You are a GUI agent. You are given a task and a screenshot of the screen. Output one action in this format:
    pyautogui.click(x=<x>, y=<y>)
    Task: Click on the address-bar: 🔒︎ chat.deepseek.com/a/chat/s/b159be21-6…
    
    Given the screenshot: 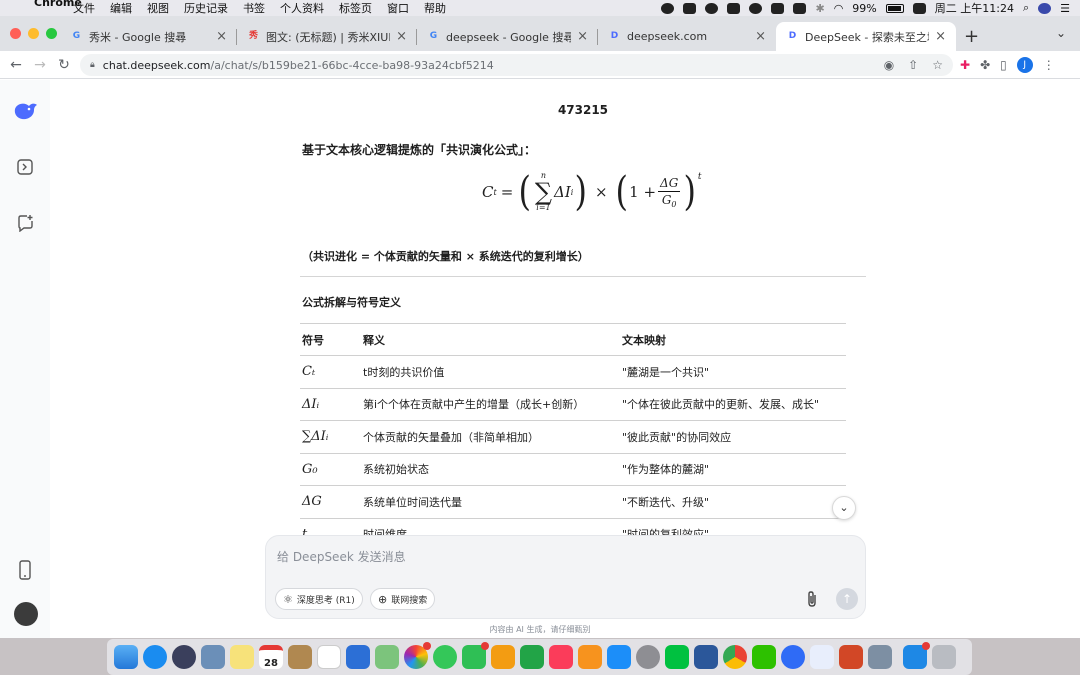 What is the action you would take?
    pyautogui.click(x=516, y=65)
    